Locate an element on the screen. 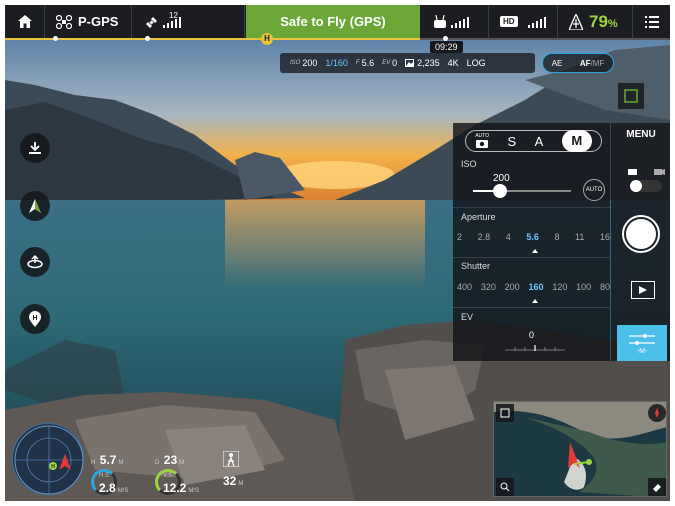 The image size is (675, 506). color-profile-value: LOG is located at coordinates (476, 63).